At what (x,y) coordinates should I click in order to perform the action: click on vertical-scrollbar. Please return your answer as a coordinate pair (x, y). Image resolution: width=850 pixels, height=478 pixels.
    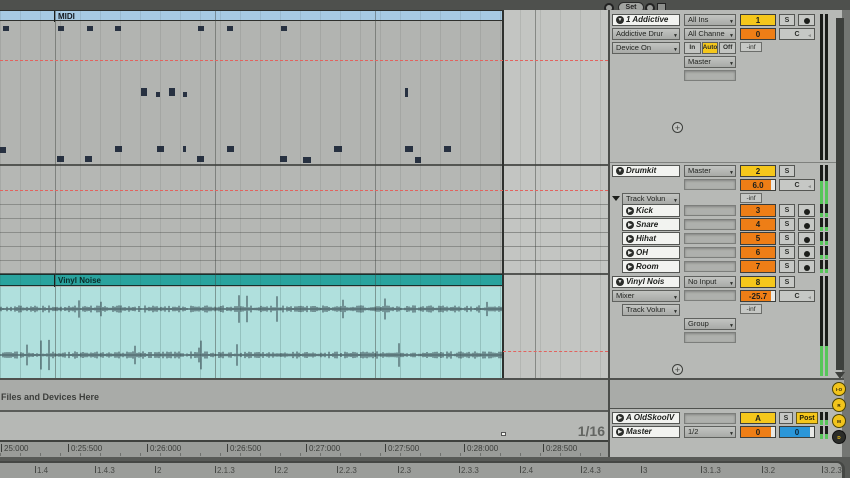
    Looking at the image, I should click on (840, 194).